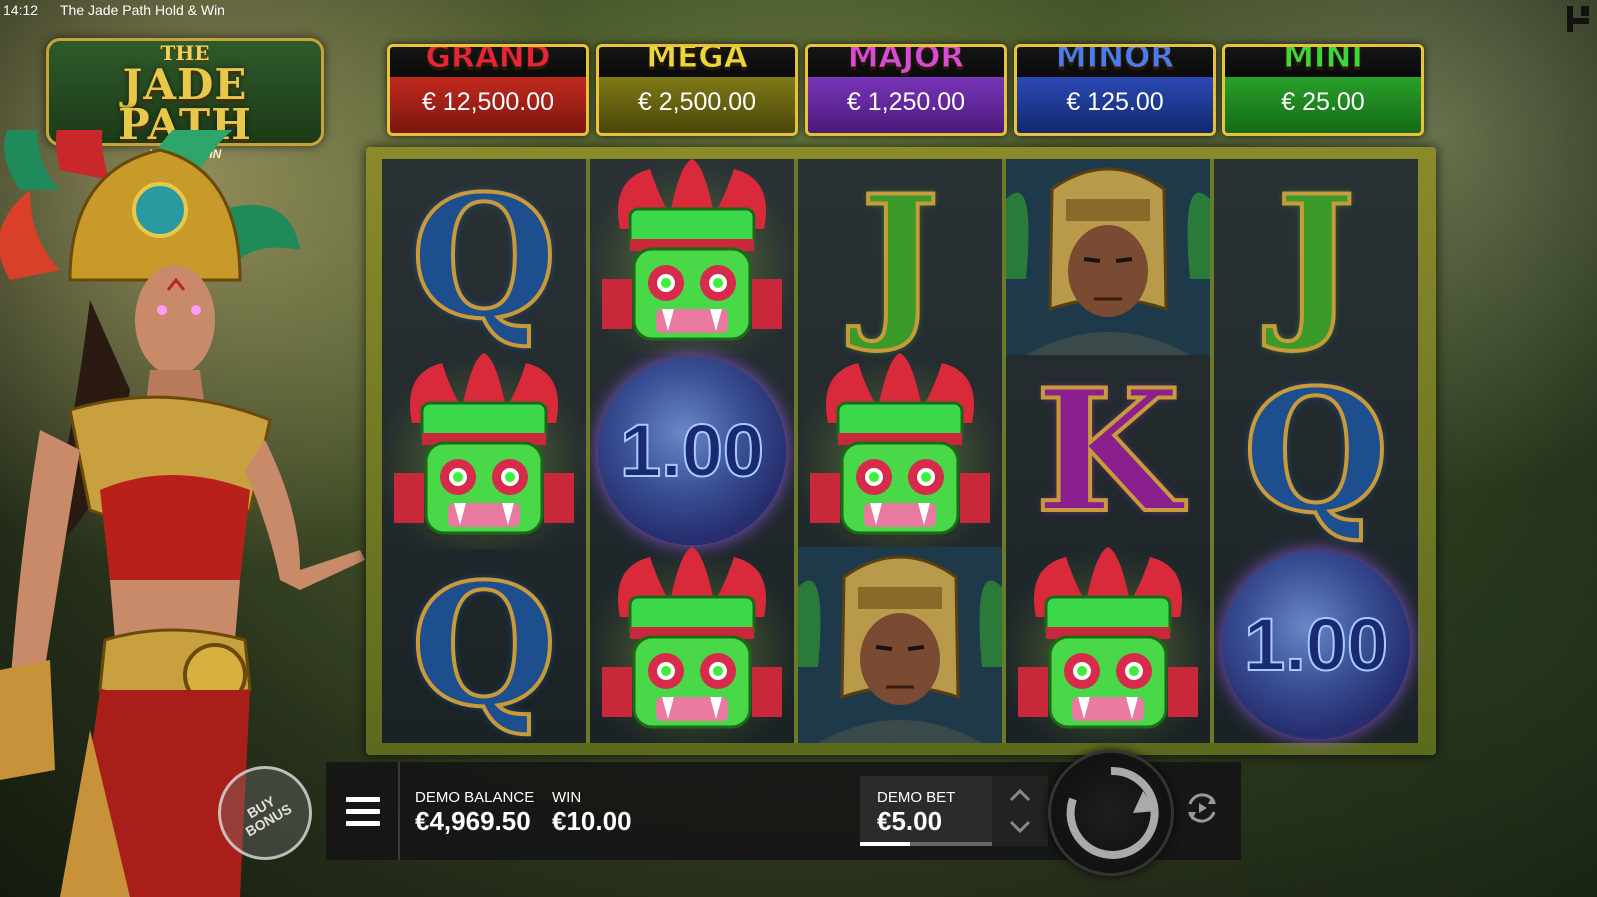  Describe the element at coordinates (488, 60) in the screenshot. I see `jackpot-grand-label: GRAND` at that location.